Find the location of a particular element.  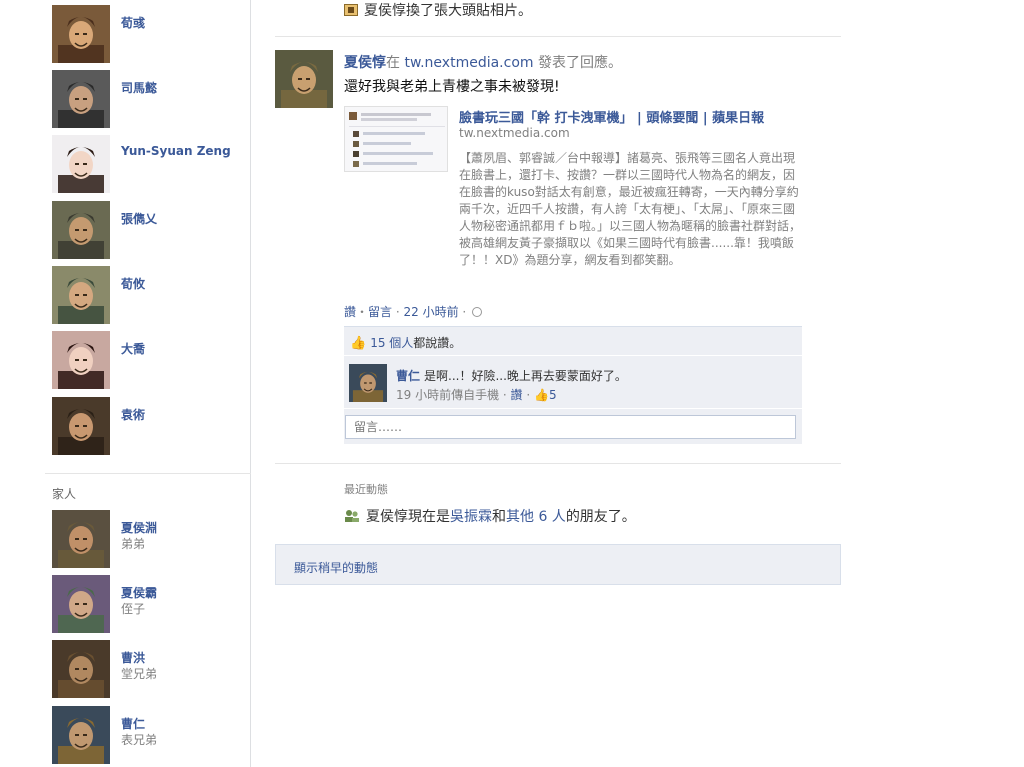

family-item: 曹洪 堂兄弟 is located at coordinates (147, 669).